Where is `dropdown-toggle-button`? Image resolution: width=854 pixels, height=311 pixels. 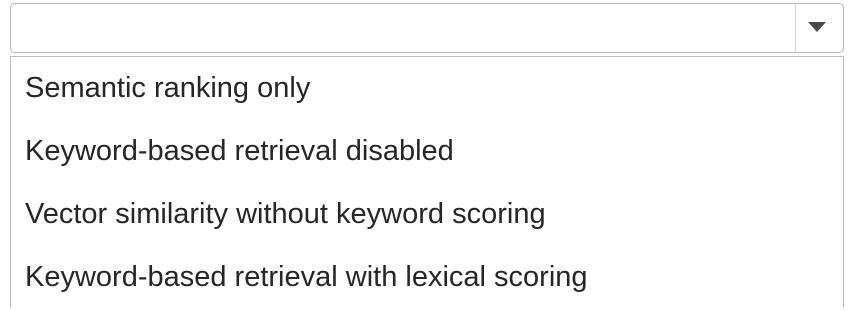
dropdown-toggle-button is located at coordinates (819, 28).